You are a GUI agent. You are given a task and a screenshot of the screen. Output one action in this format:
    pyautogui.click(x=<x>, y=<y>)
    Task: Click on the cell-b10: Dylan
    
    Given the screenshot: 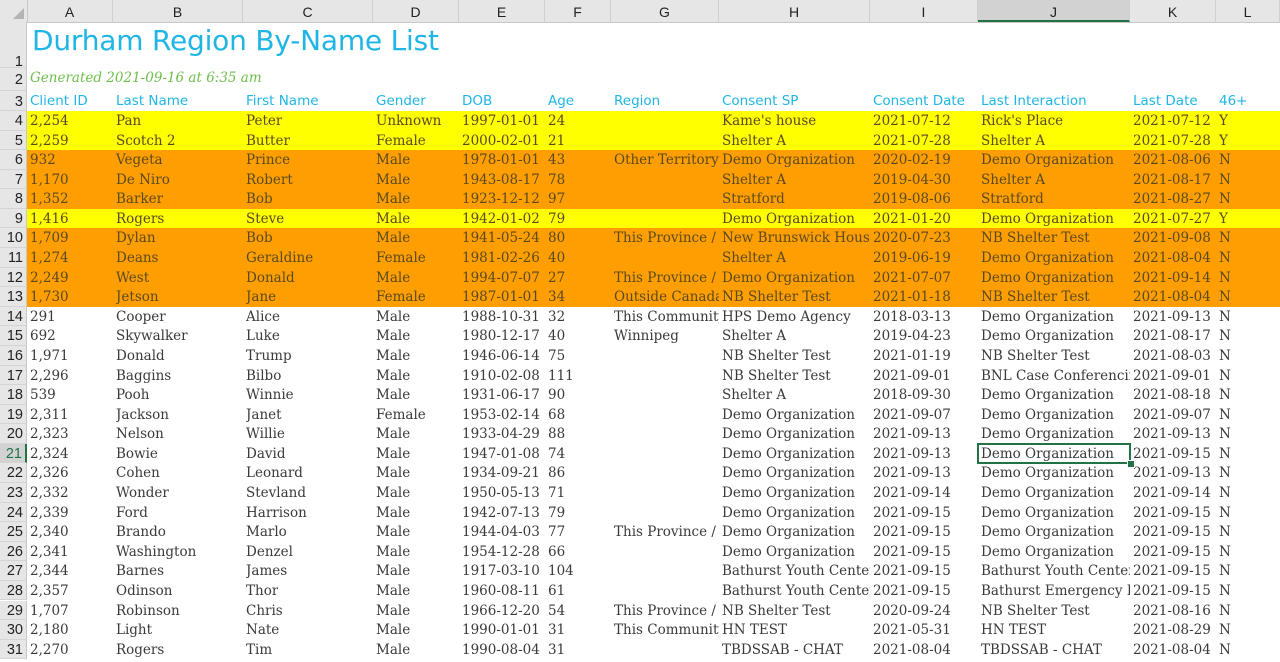 What is the action you would take?
    pyautogui.click(x=136, y=239)
    